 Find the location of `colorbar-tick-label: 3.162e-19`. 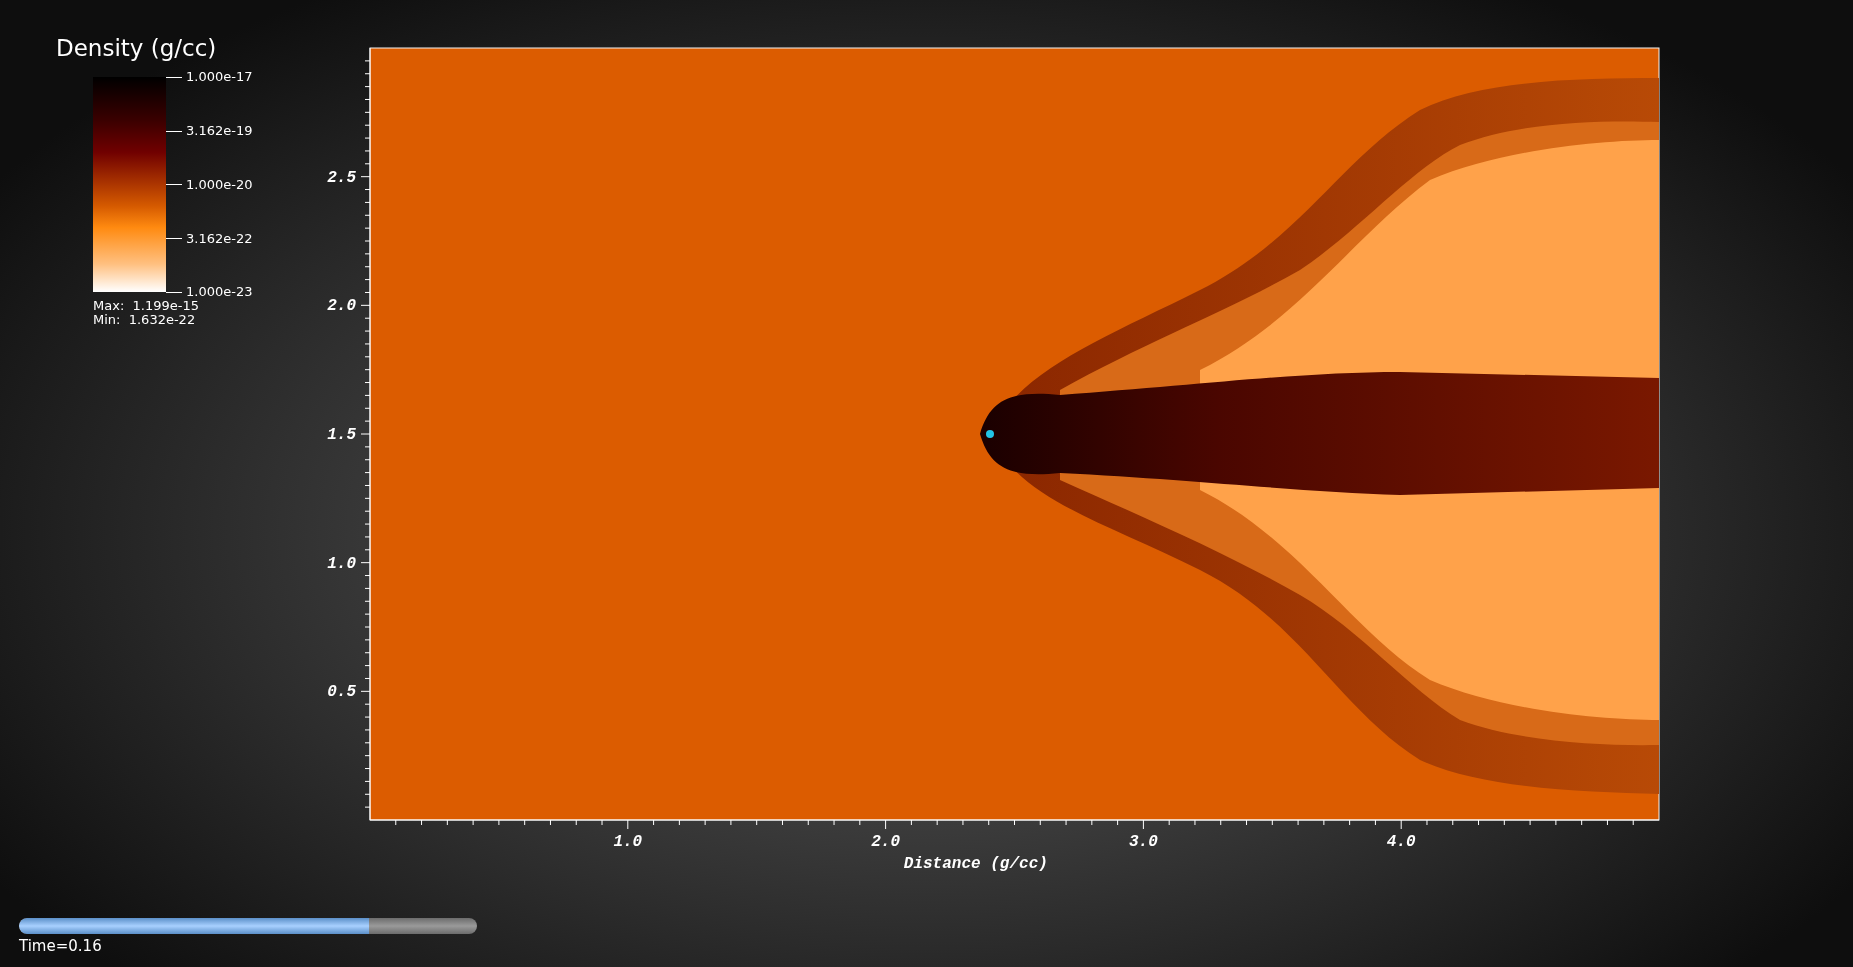

colorbar-tick-label: 3.162e-19 is located at coordinates (219, 131).